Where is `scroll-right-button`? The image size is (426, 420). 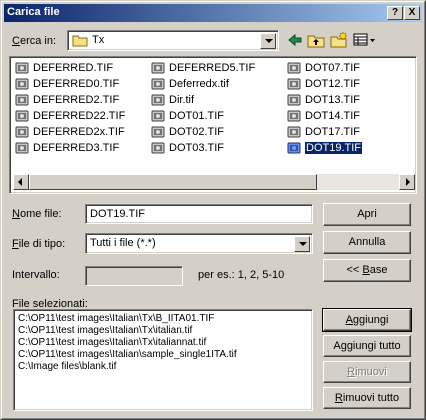 scroll-right-button is located at coordinates (407, 182).